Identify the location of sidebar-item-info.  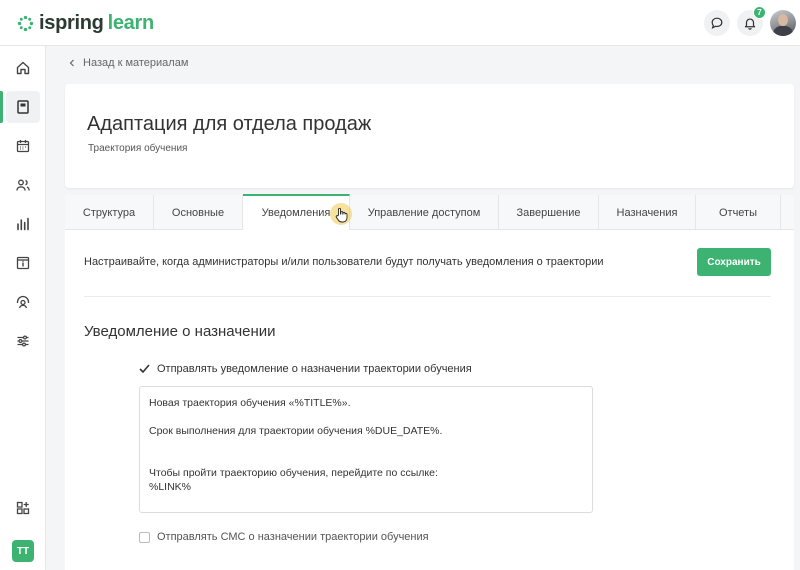
(23, 263).